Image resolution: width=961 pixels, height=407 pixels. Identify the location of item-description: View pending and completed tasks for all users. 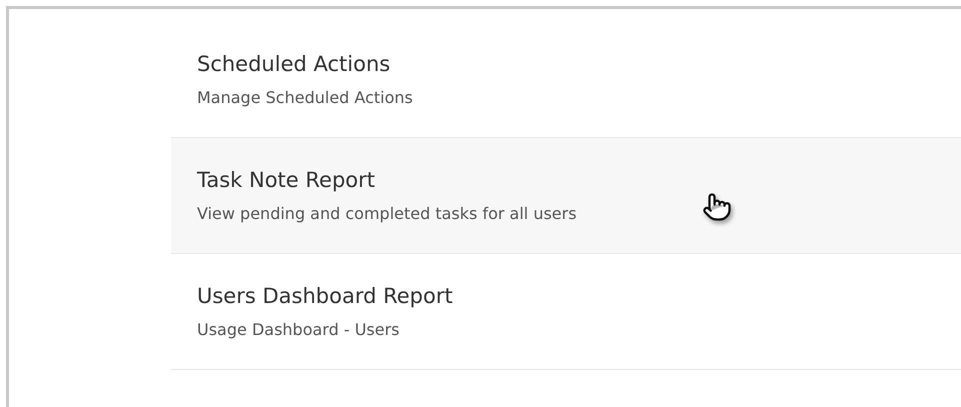
(387, 214).